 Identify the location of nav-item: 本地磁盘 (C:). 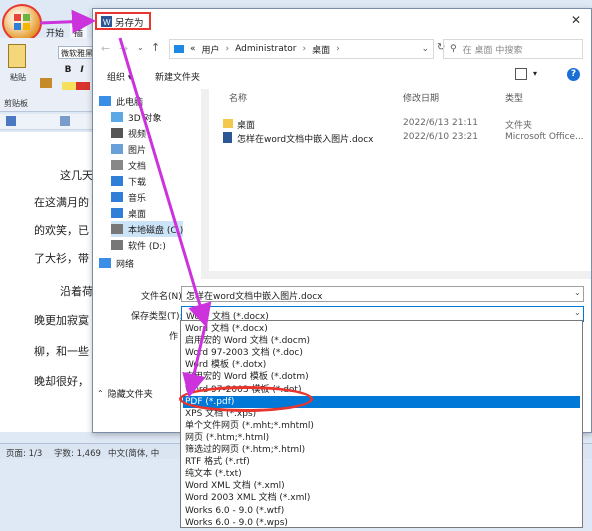
(147, 229).